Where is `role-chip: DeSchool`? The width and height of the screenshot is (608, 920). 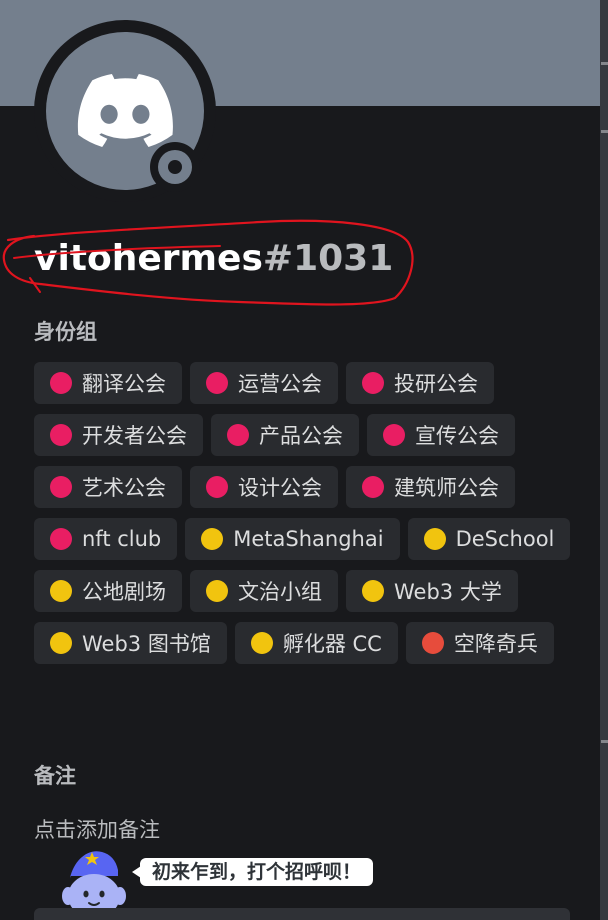 role-chip: DeSchool is located at coordinates (489, 539).